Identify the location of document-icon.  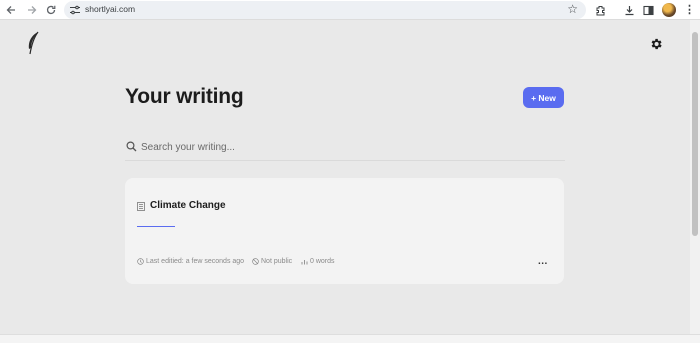
(141, 206).